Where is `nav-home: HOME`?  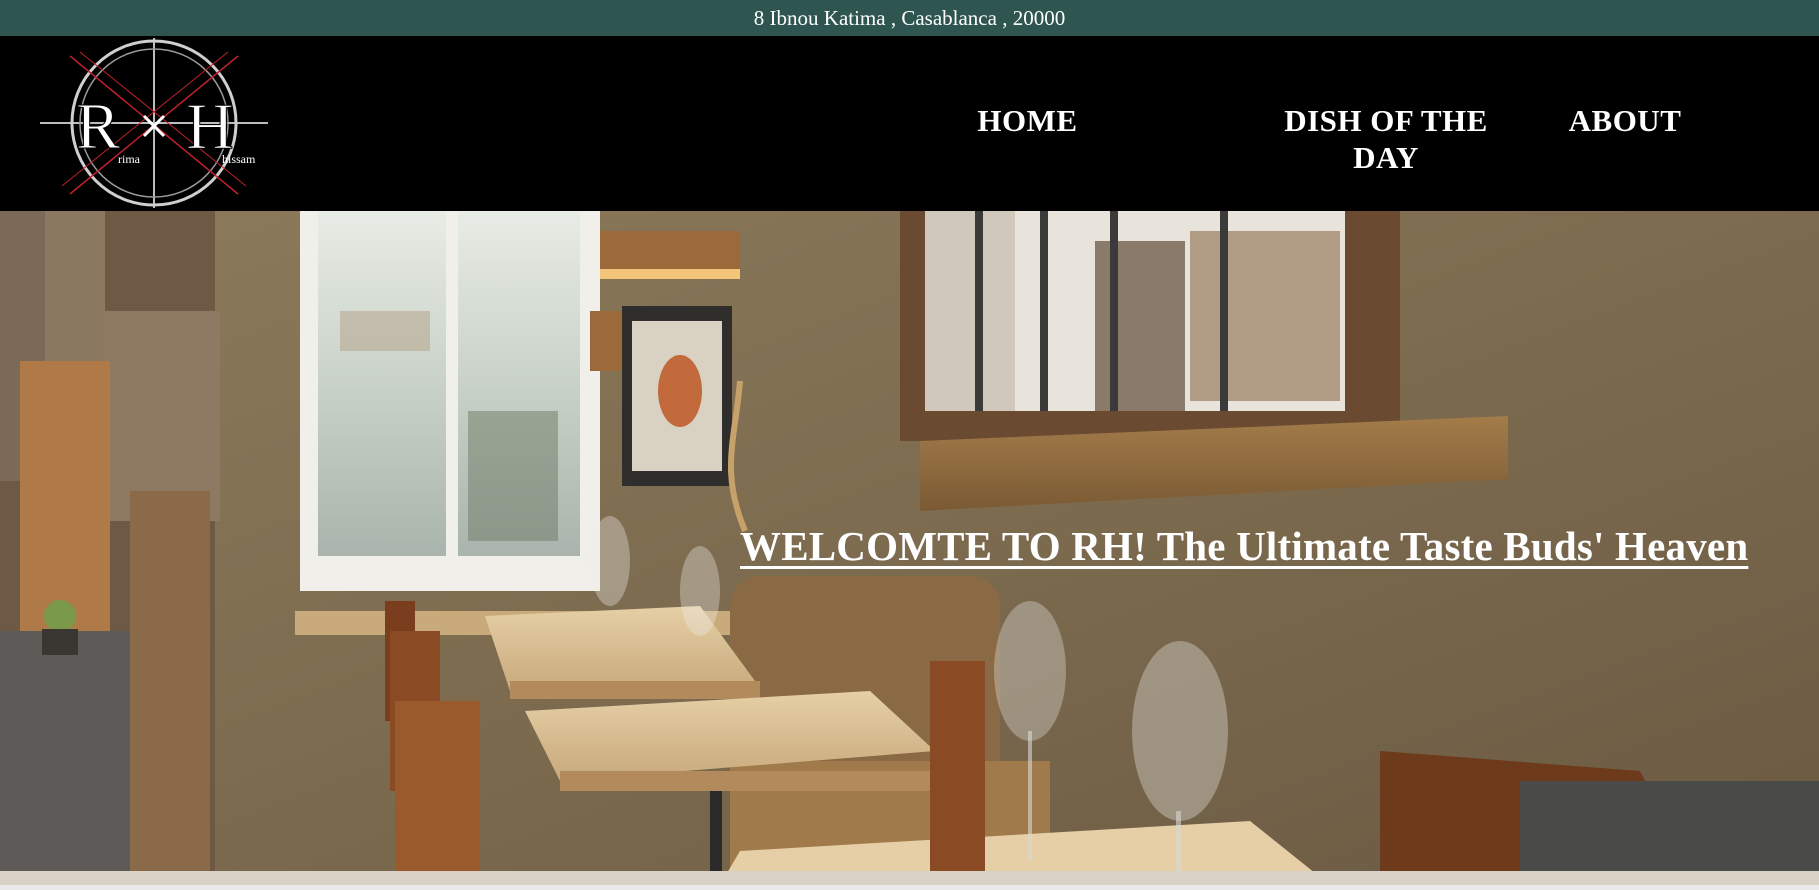
nav-home: HOME is located at coordinates (1027, 120).